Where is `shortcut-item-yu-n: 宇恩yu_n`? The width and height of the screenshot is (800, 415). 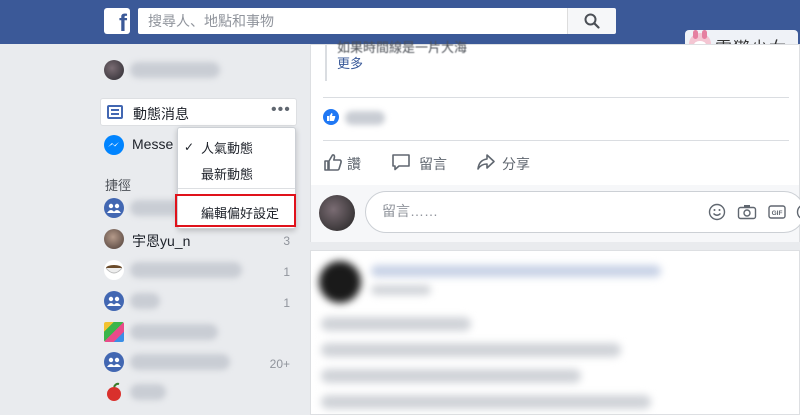
shortcut-item-yu-n: 宇恩yu_n is located at coordinates (161, 241).